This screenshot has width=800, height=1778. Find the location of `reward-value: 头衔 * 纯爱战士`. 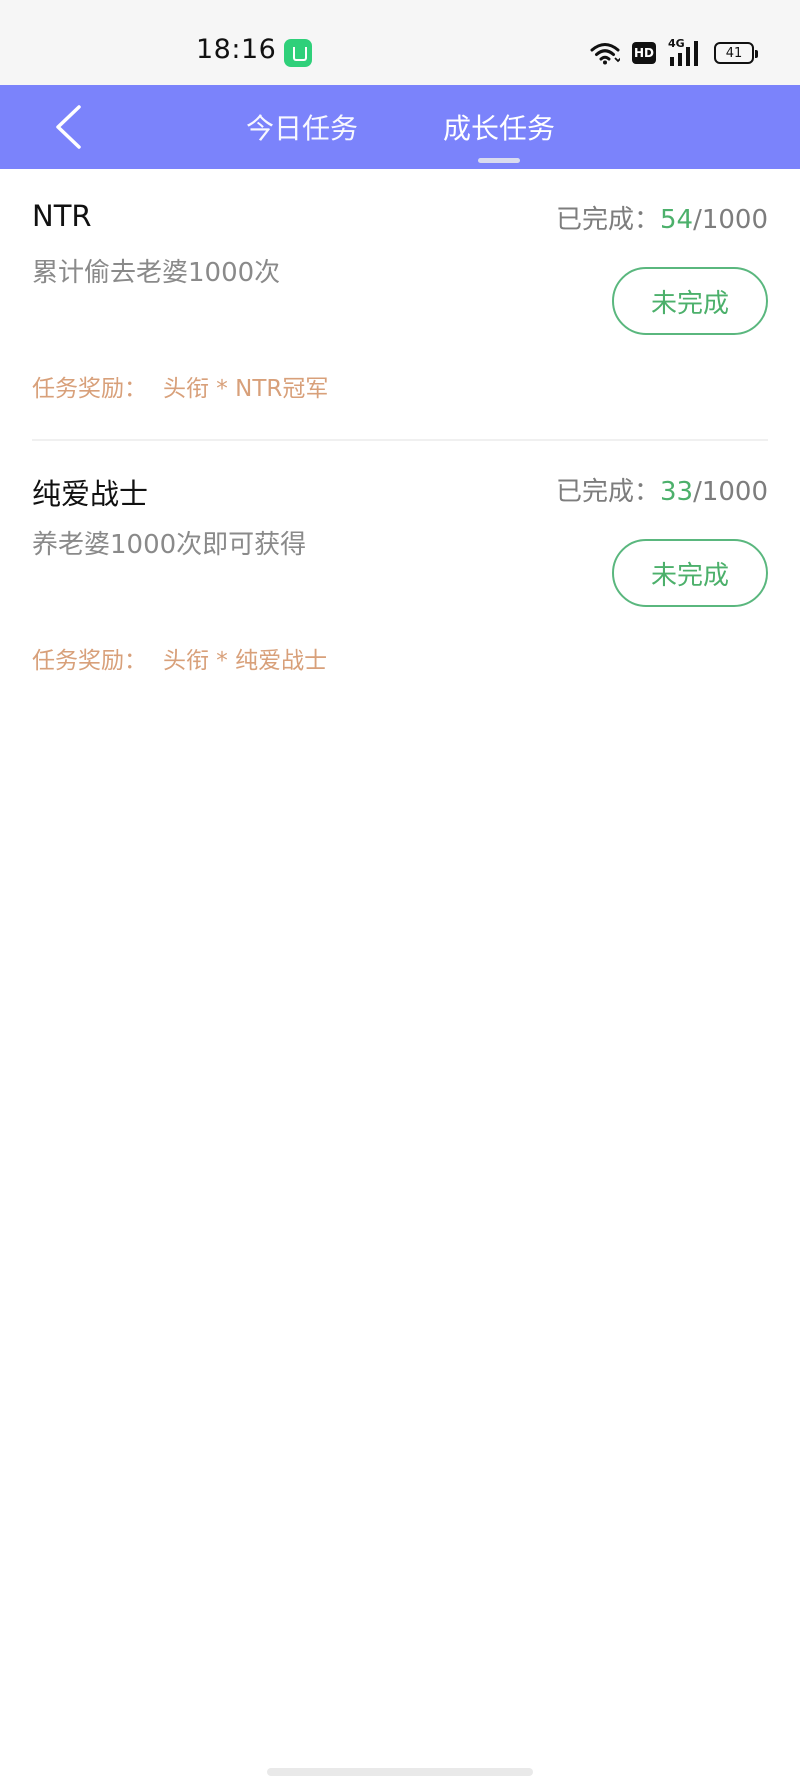

reward-value: 头衔 * 纯爱战士 is located at coordinates (245, 661).